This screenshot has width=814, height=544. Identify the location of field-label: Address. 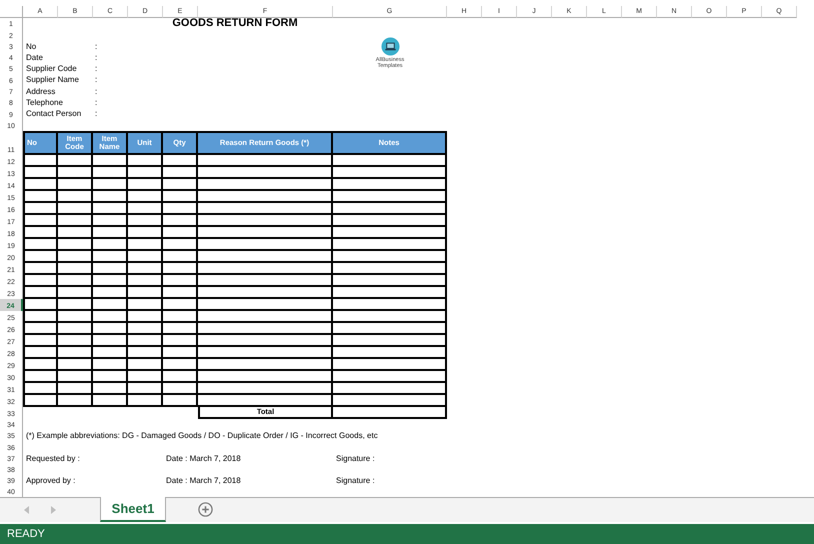
(40, 92).